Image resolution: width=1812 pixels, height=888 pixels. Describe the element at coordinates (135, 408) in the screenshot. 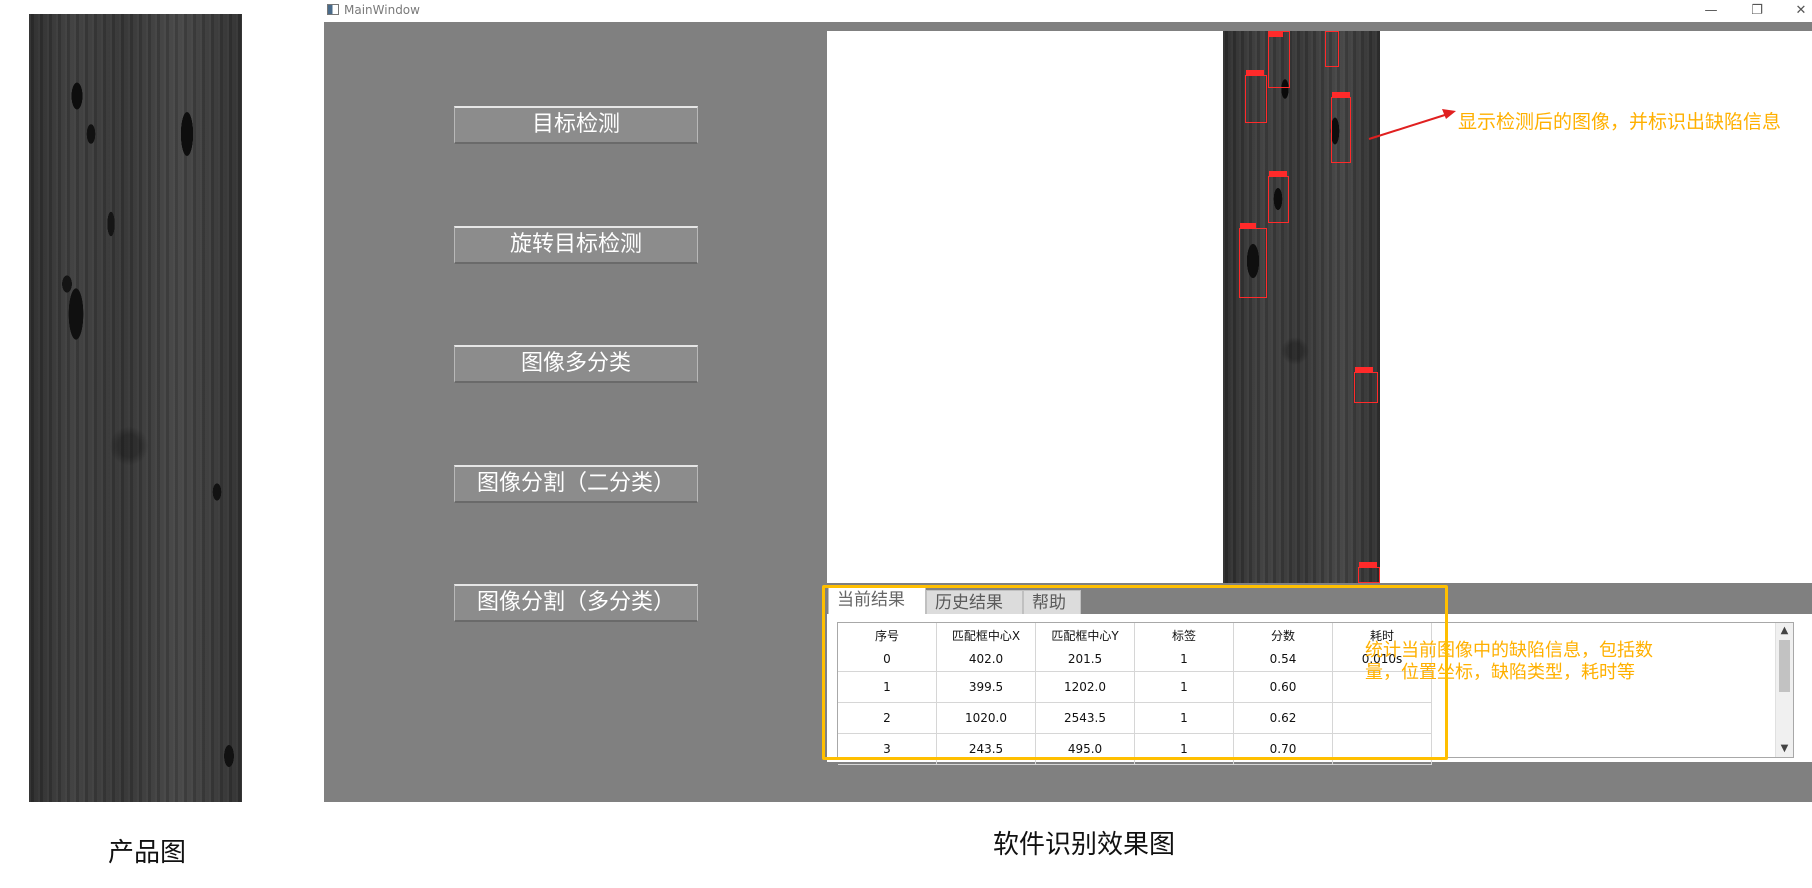

I see `product-photo` at that location.